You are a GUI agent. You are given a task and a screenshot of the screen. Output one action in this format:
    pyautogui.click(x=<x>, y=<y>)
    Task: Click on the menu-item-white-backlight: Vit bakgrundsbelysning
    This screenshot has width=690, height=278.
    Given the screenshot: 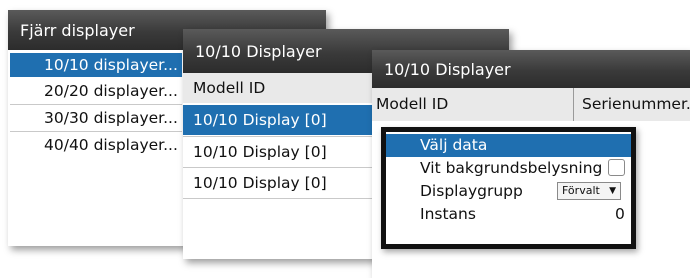 What is the action you would take?
    pyautogui.click(x=508, y=168)
    